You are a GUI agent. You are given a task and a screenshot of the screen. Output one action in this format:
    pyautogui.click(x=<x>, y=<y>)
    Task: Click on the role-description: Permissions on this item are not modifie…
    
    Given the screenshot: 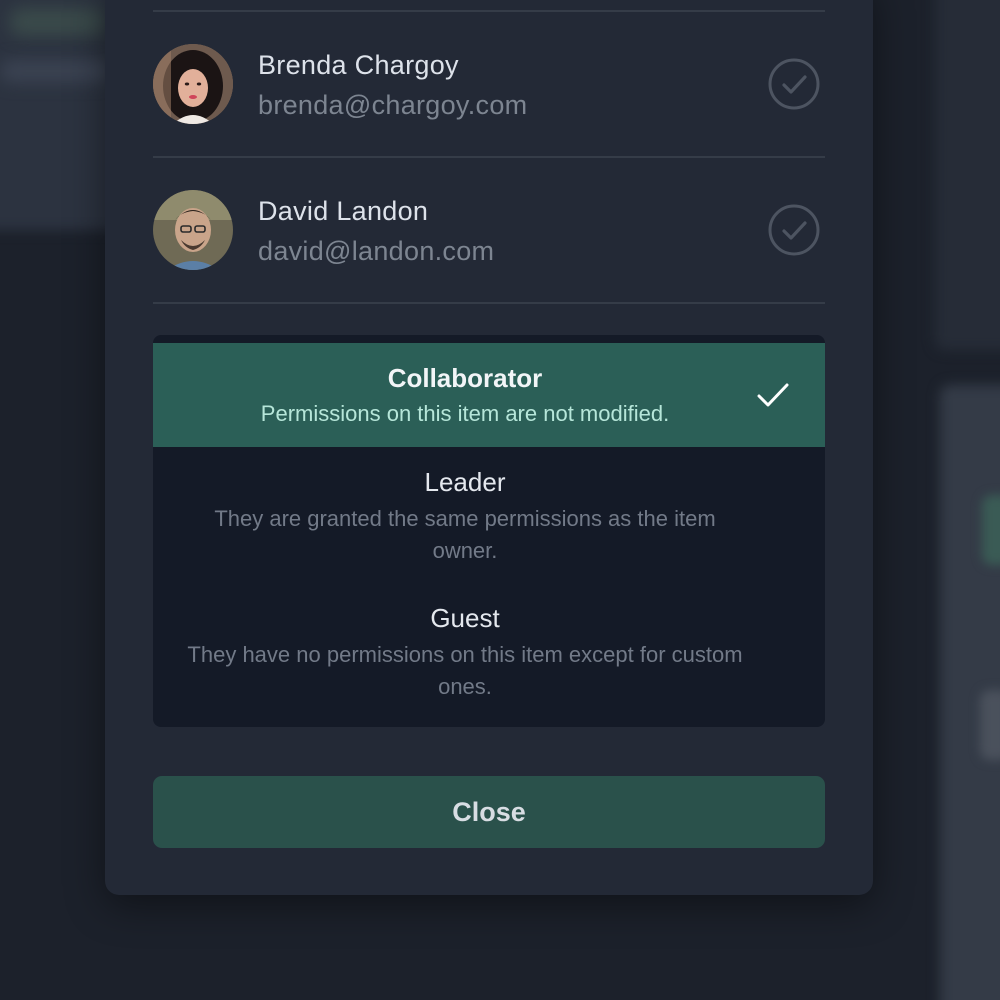 What is the action you would take?
    pyautogui.click(x=465, y=413)
    